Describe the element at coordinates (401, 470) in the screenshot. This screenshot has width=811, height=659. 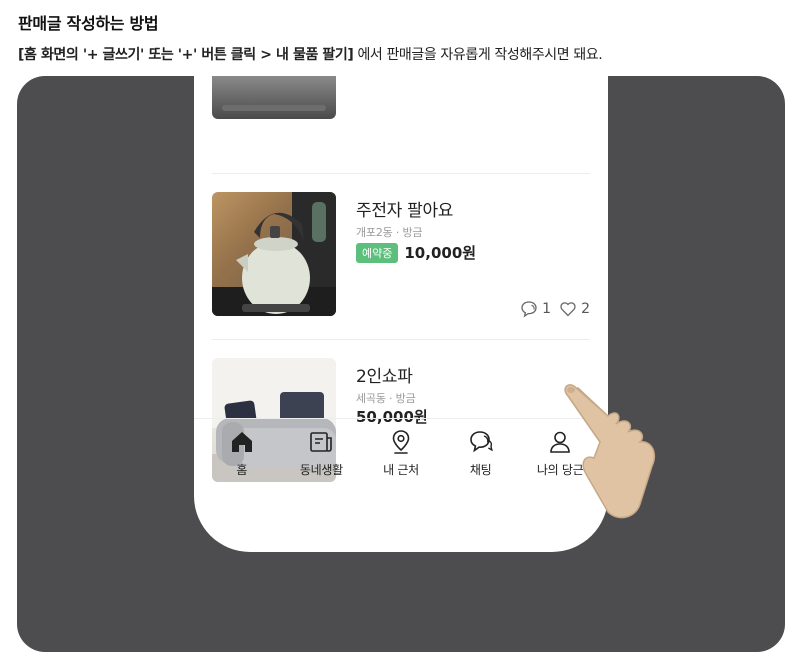
I see `tab-label: 내 근처` at that location.